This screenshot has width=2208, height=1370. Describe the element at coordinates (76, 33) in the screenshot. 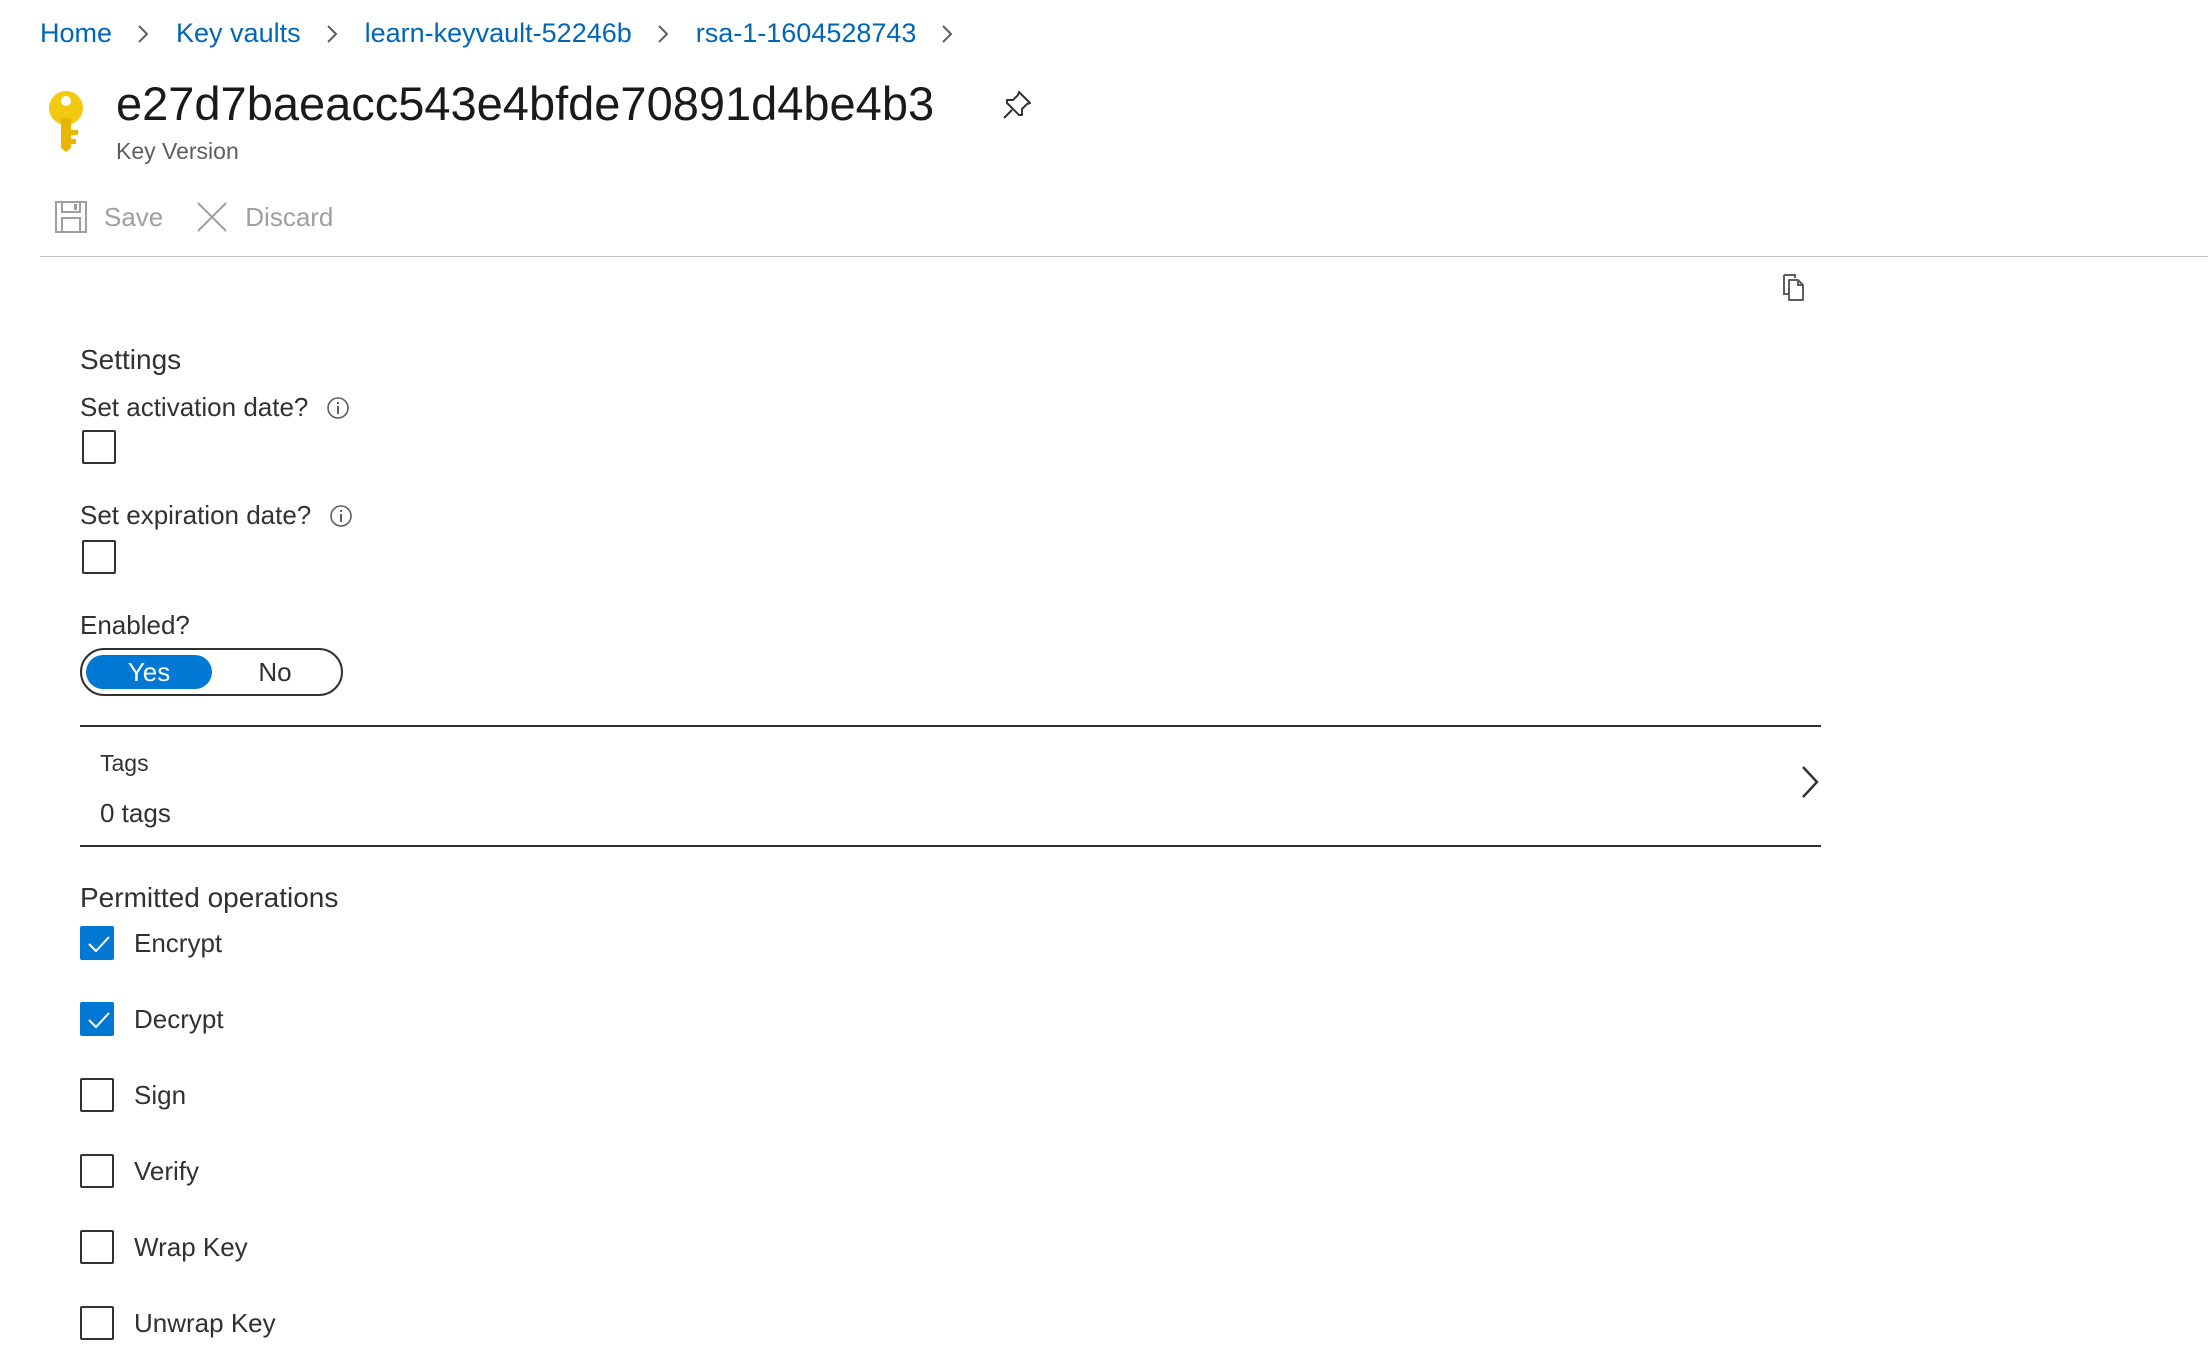

I see `breadcrumb-home: Home` at that location.